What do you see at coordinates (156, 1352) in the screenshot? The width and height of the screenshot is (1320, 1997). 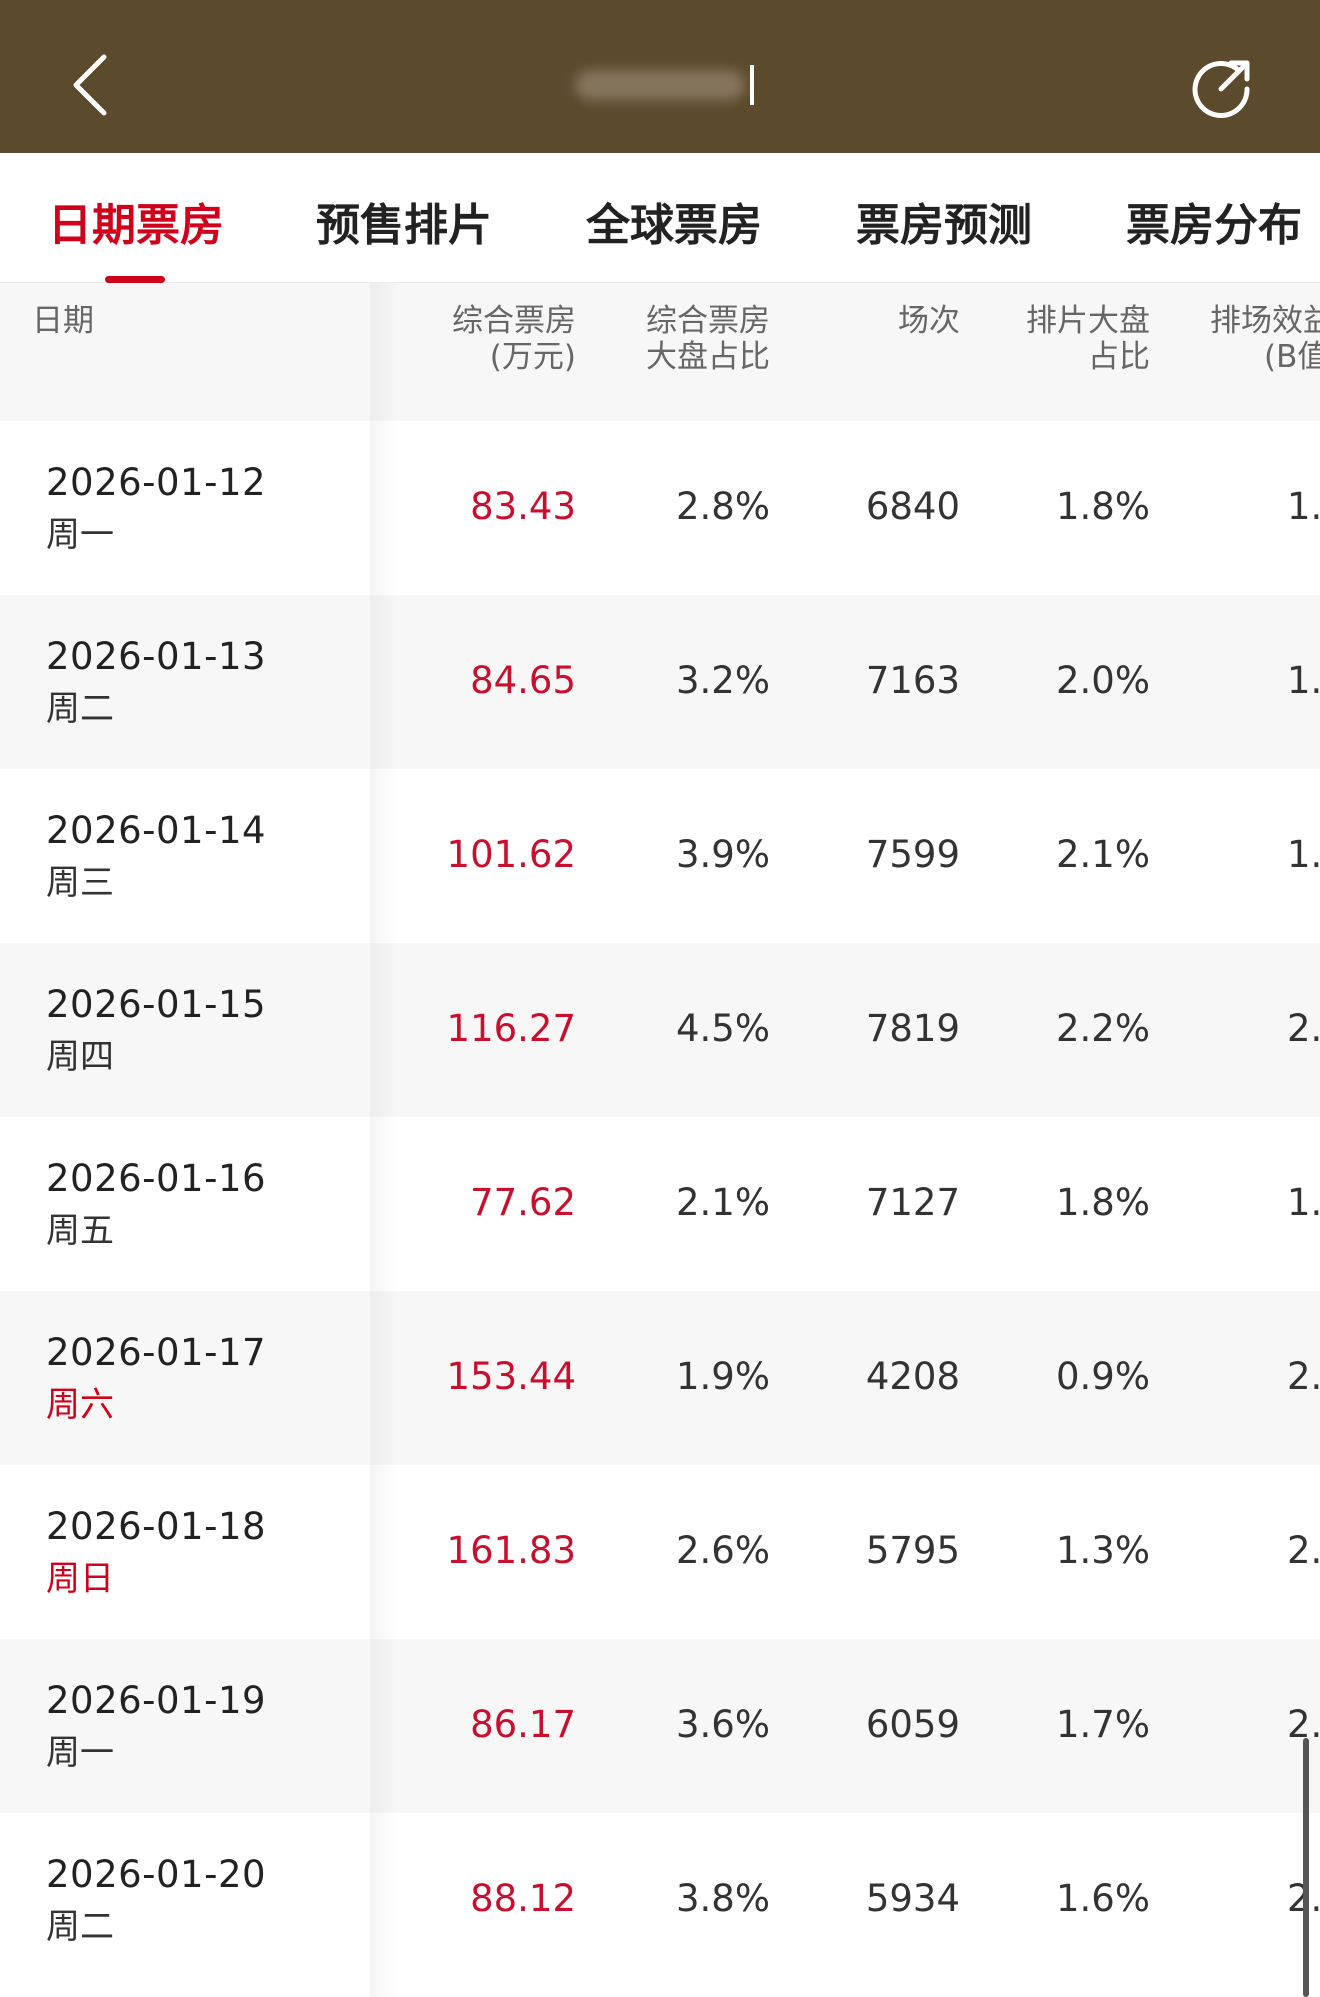 I see `row-date: 2026-01-17` at bounding box center [156, 1352].